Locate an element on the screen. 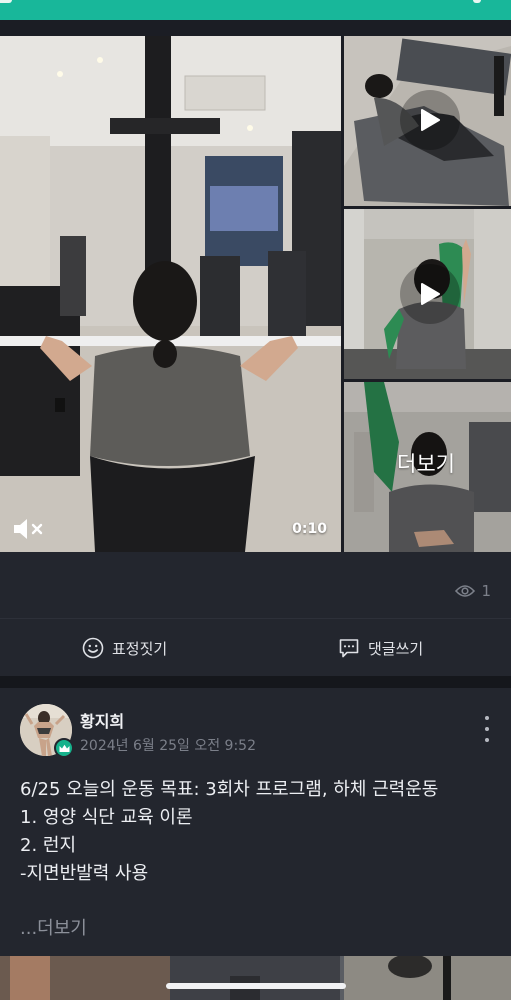 The height and width of the screenshot is (1000, 511). post-body-line: 1. 영양 식단 교육 이론 is located at coordinates (106, 817).